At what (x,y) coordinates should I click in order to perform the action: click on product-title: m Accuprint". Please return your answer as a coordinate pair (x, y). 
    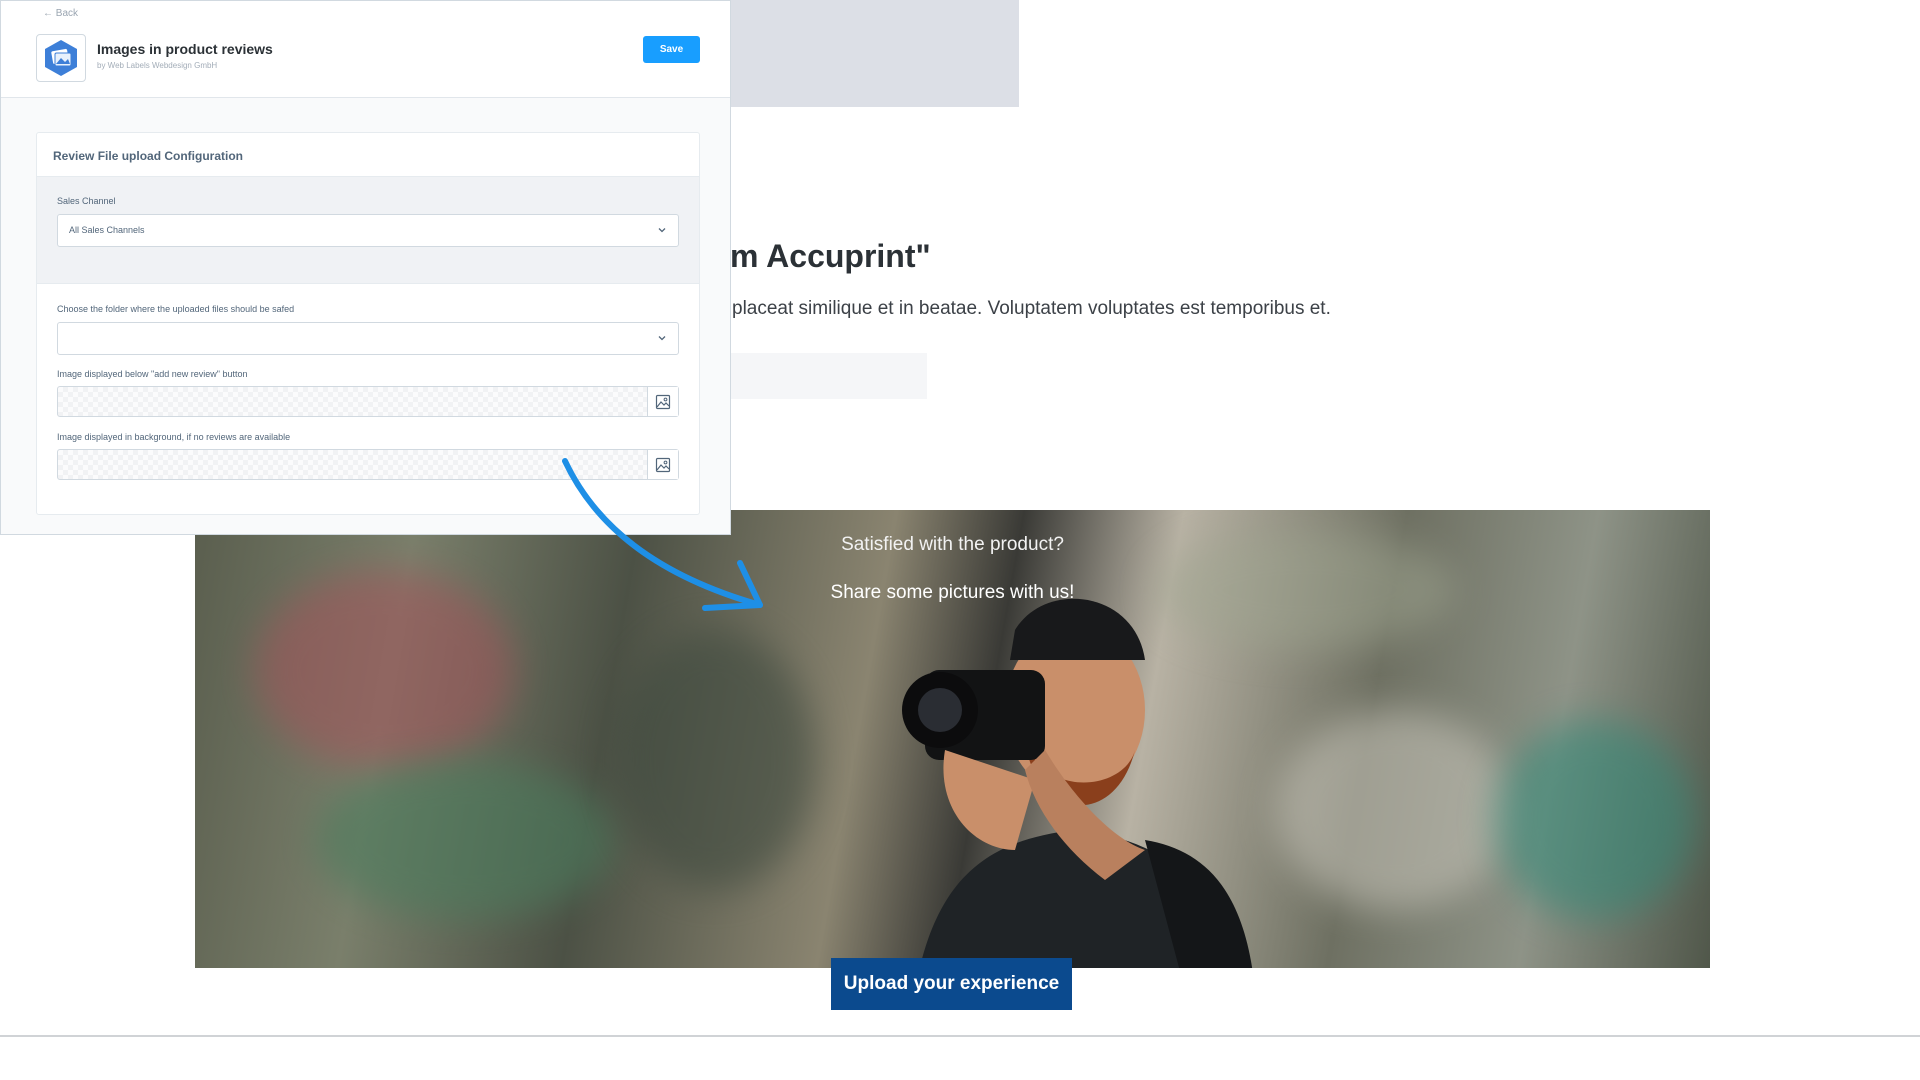
    Looking at the image, I should click on (830, 256).